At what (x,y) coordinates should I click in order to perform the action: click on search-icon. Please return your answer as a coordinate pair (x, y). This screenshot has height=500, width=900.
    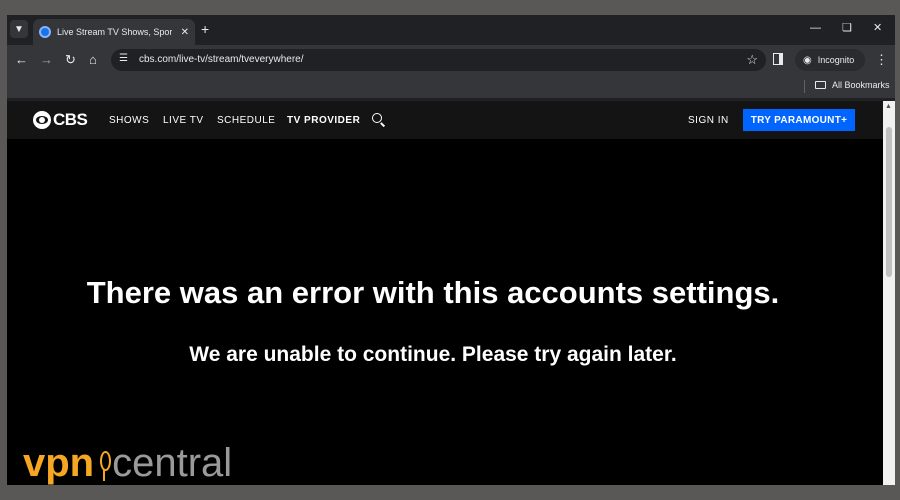
    Looking at the image, I should click on (377, 118).